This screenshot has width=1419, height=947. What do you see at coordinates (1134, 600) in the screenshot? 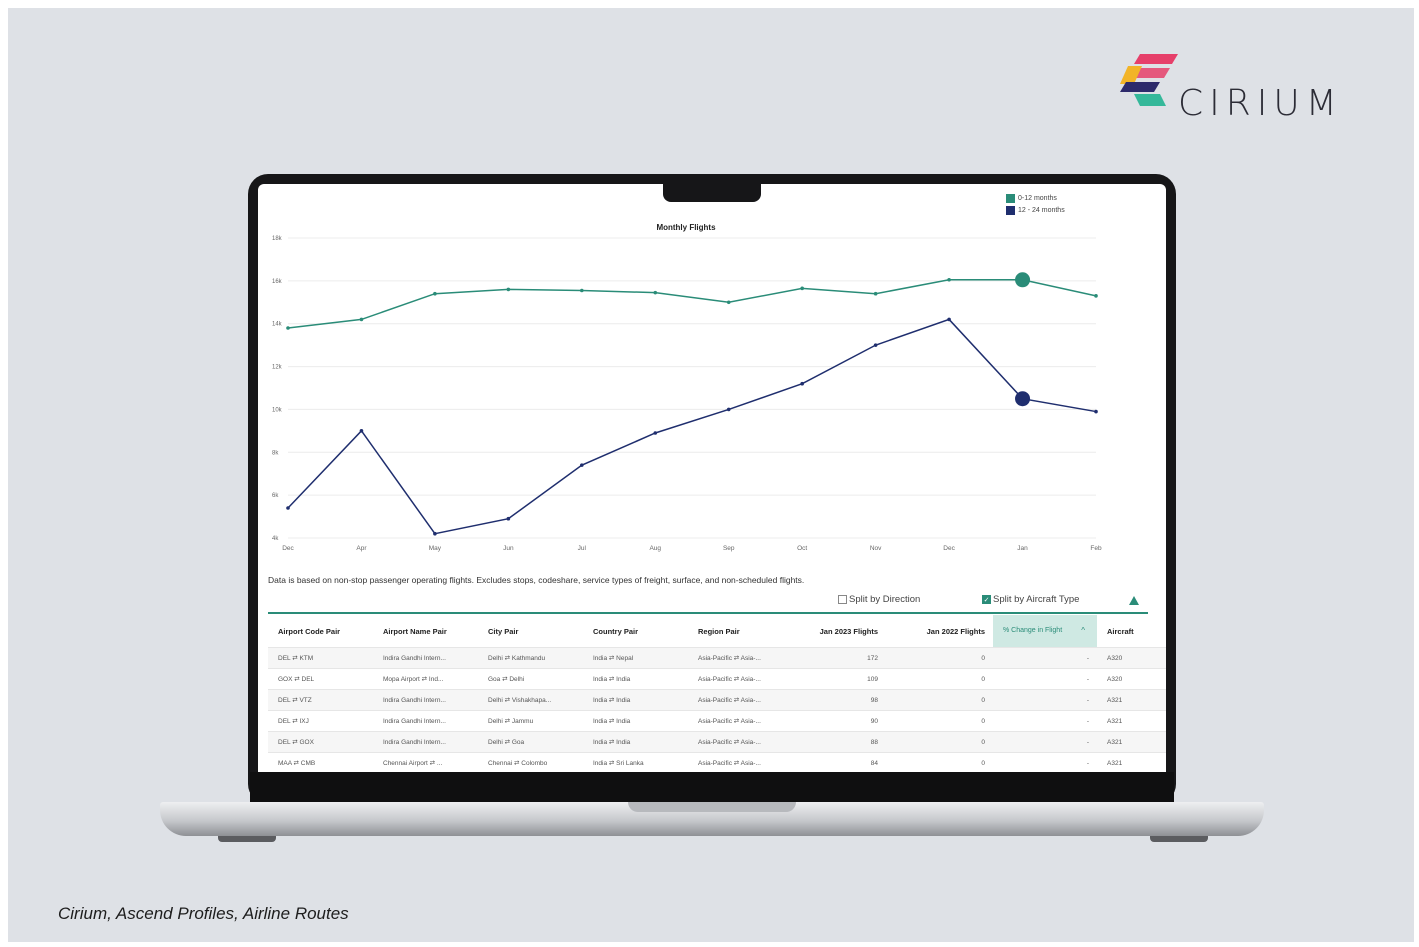
I see `collapse-triangle-icon` at bounding box center [1134, 600].